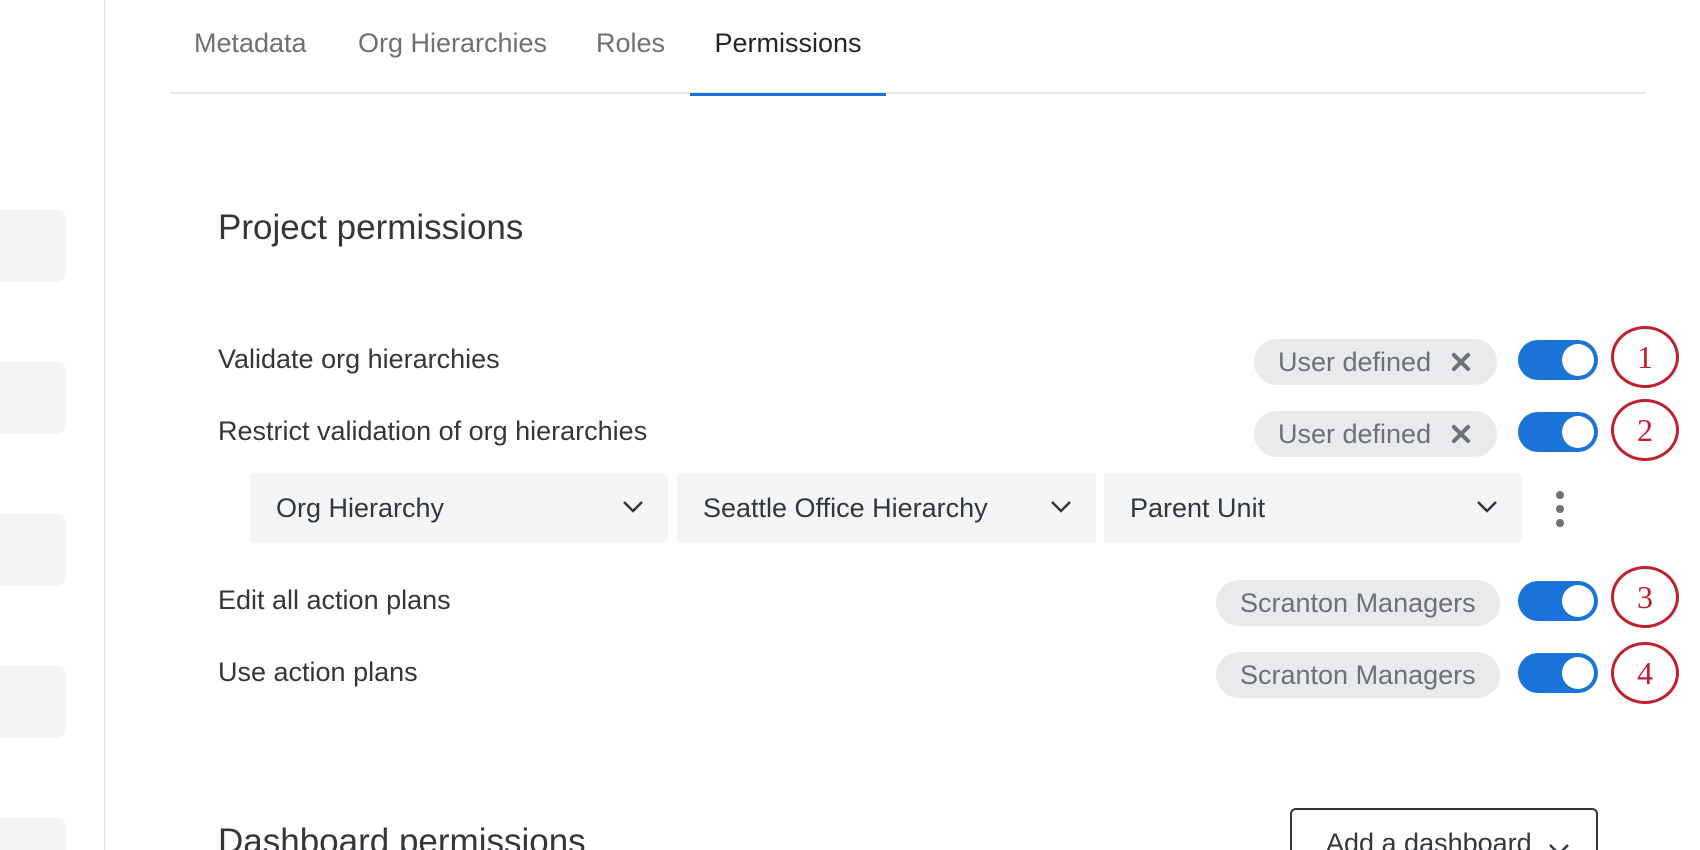 Image resolution: width=1700 pixels, height=850 pixels. I want to click on select-value: Org Hierarchy, so click(360, 507).